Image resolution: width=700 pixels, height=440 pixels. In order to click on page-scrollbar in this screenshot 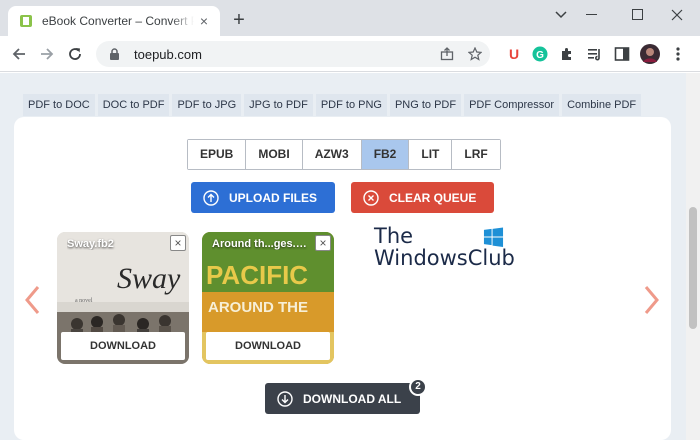, I will do `click(693, 256)`.